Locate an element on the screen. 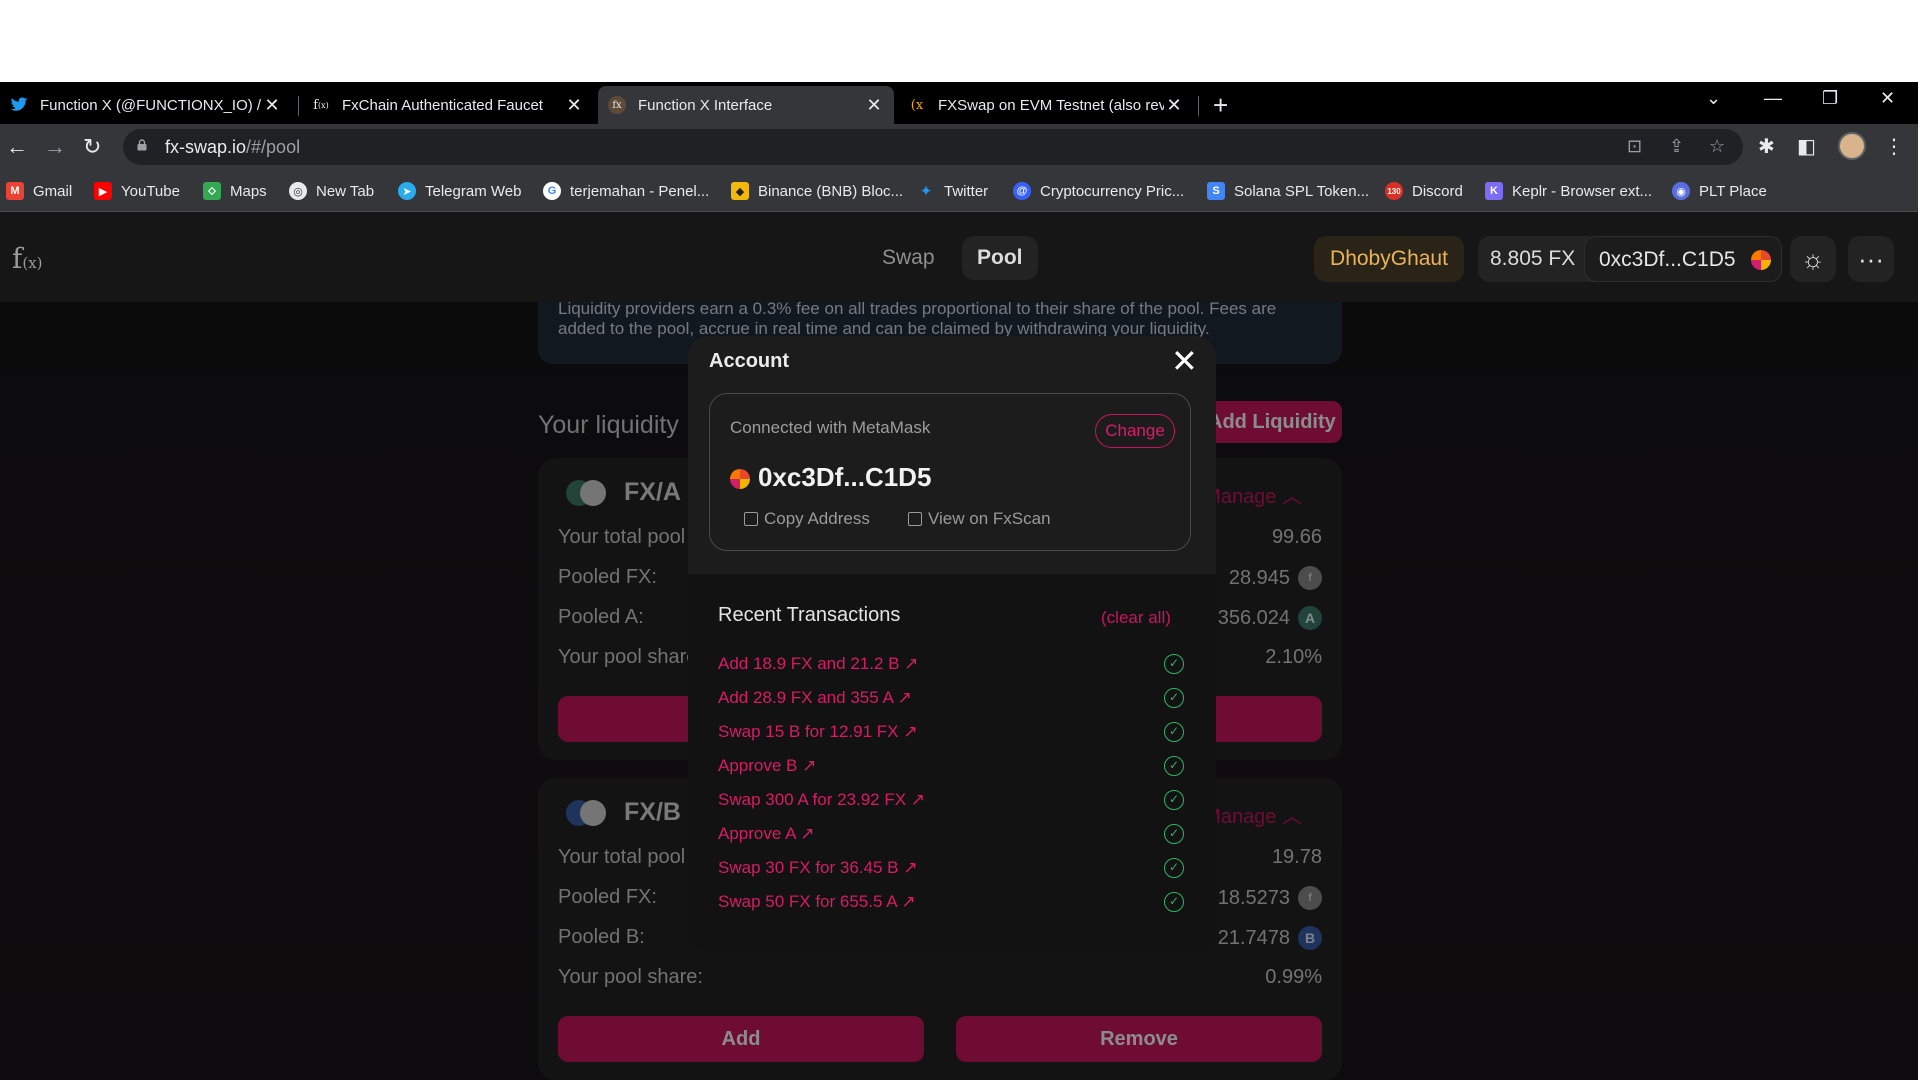 This screenshot has height=1080, width=1920. transaction-item: Swap 300 A for 23.92 FX ↗ ✓ is located at coordinates (951, 802).